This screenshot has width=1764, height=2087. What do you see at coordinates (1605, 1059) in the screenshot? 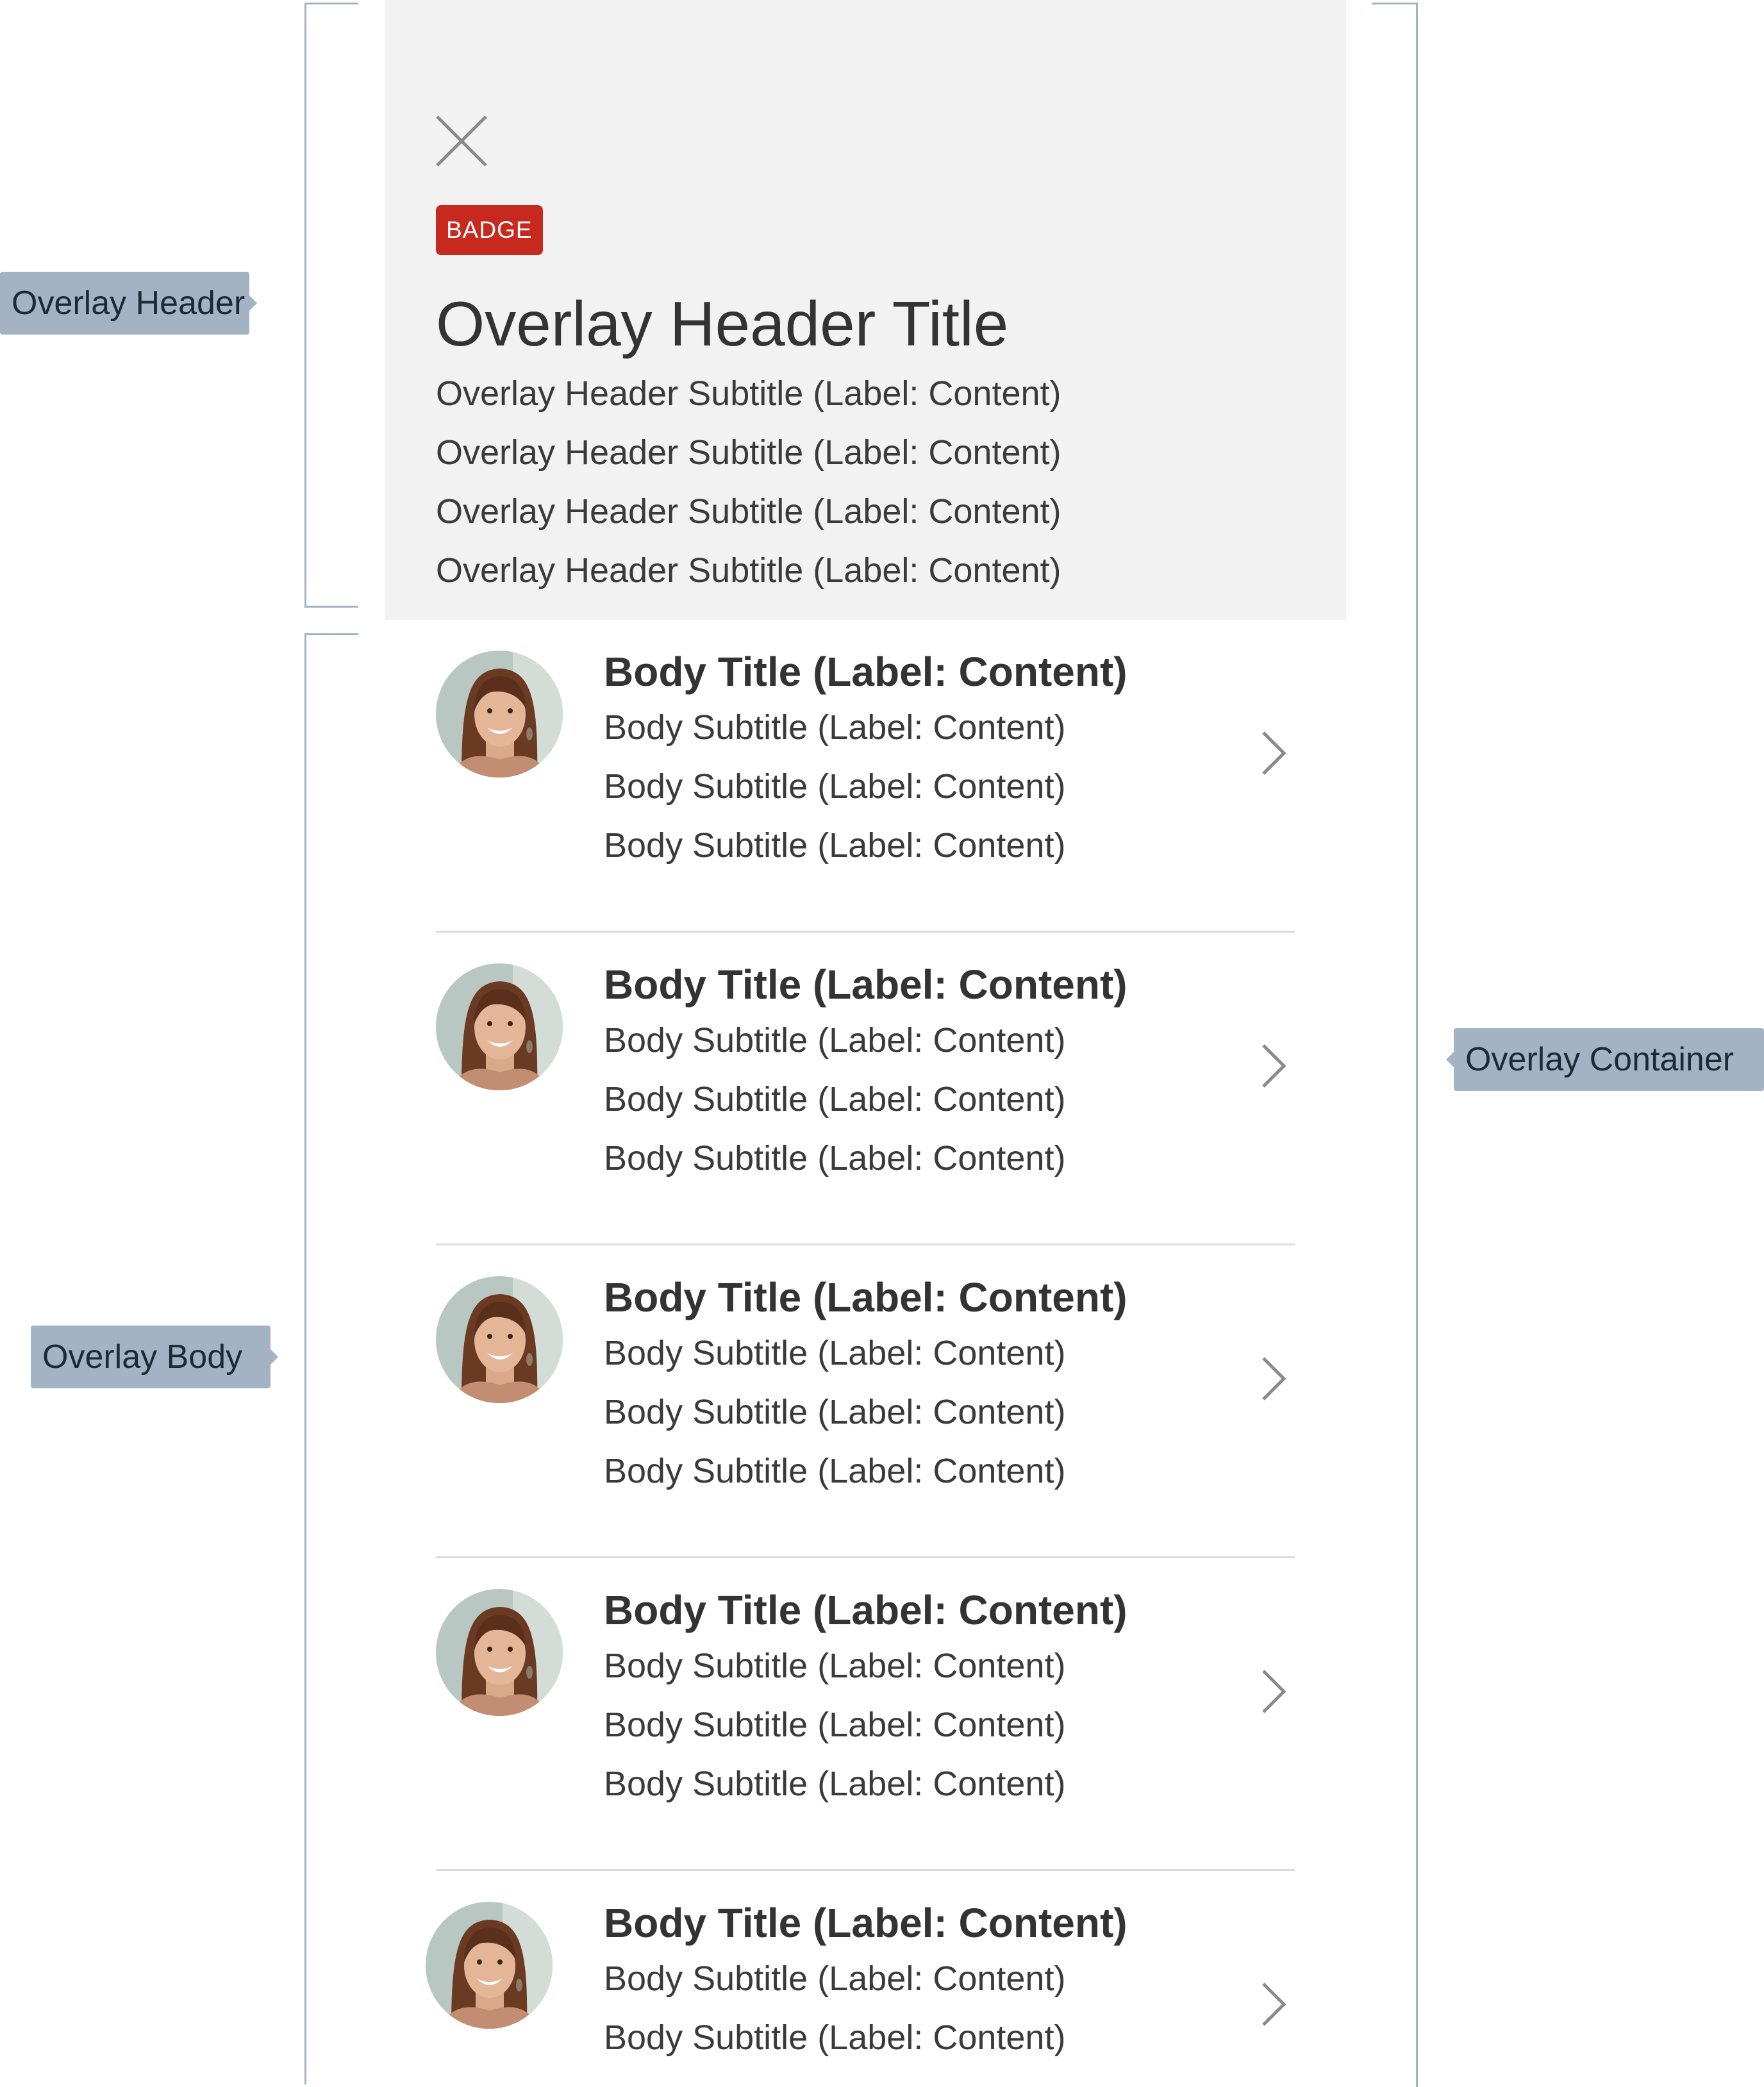
I see `overlay-container-tag: Overlay Container` at bounding box center [1605, 1059].